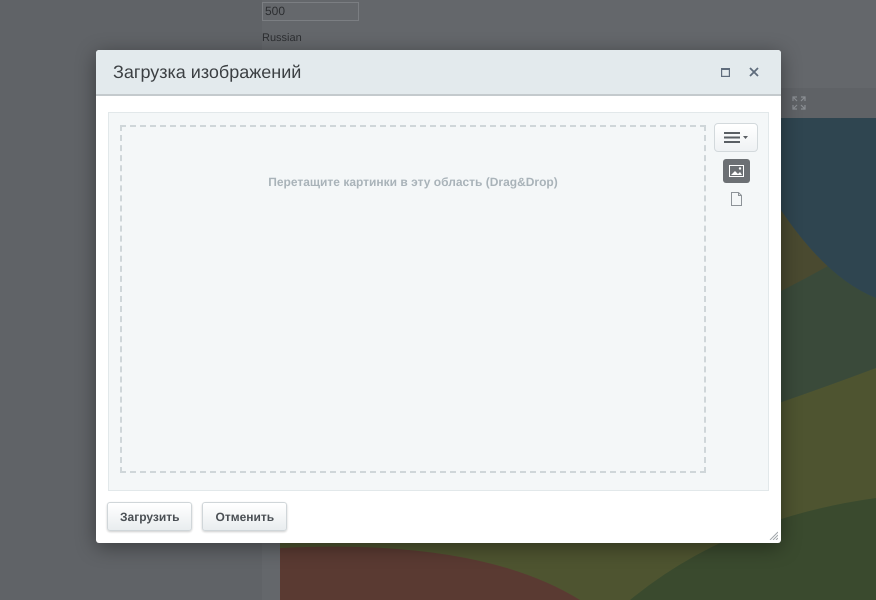 The height and width of the screenshot is (600, 876). I want to click on field-label: Russian, so click(282, 38).